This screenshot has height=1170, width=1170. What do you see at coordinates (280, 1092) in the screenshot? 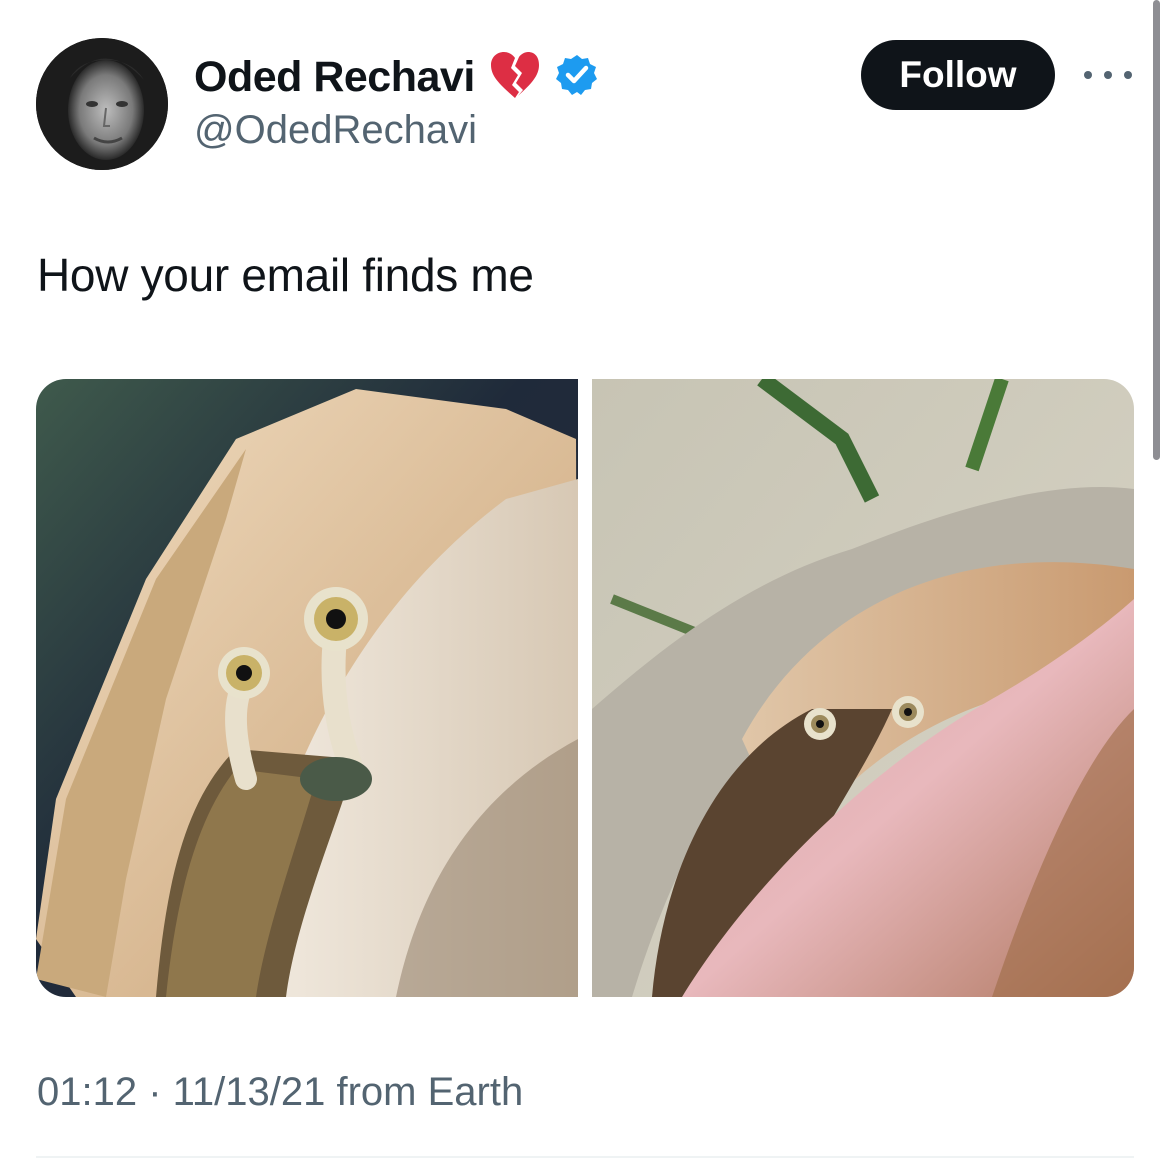
I see `tweet-timestamp: 01:12 · 11/13/21 from Earth` at bounding box center [280, 1092].